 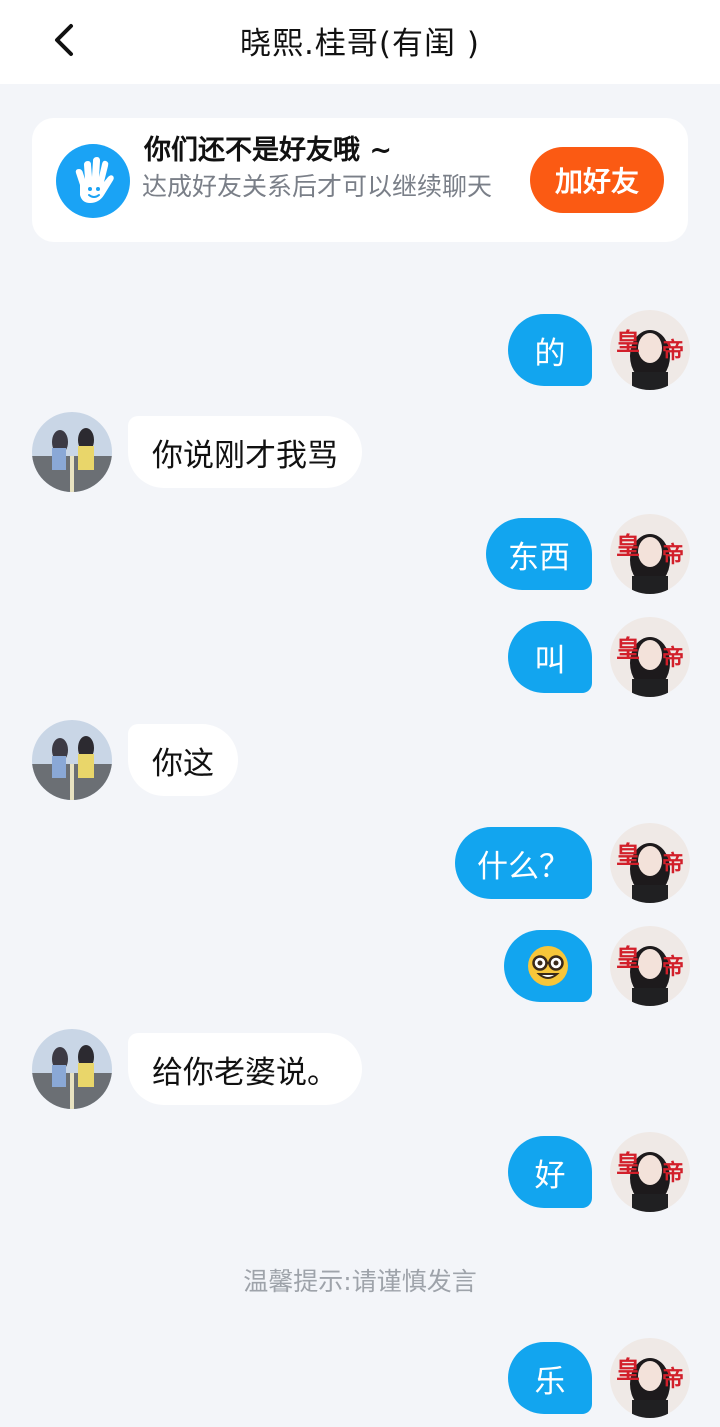 What do you see at coordinates (597, 180) in the screenshot?
I see `add-friend-button: 加好友` at bounding box center [597, 180].